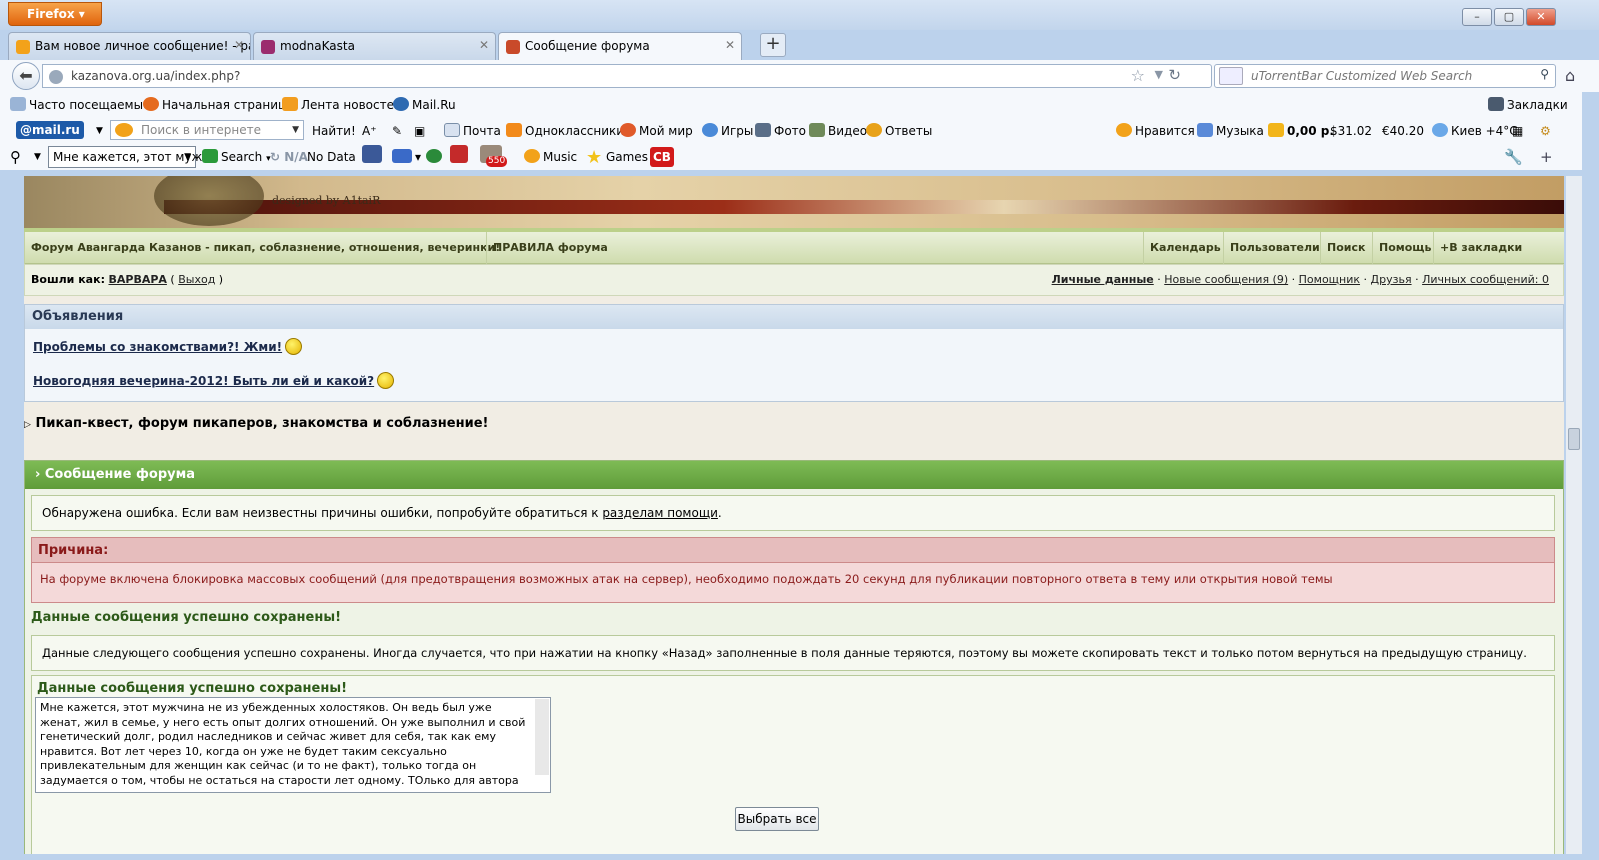 This screenshot has width=1599, height=860. What do you see at coordinates (1509, 17) in the screenshot?
I see `maximize-button: ▢` at bounding box center [1509, 17].